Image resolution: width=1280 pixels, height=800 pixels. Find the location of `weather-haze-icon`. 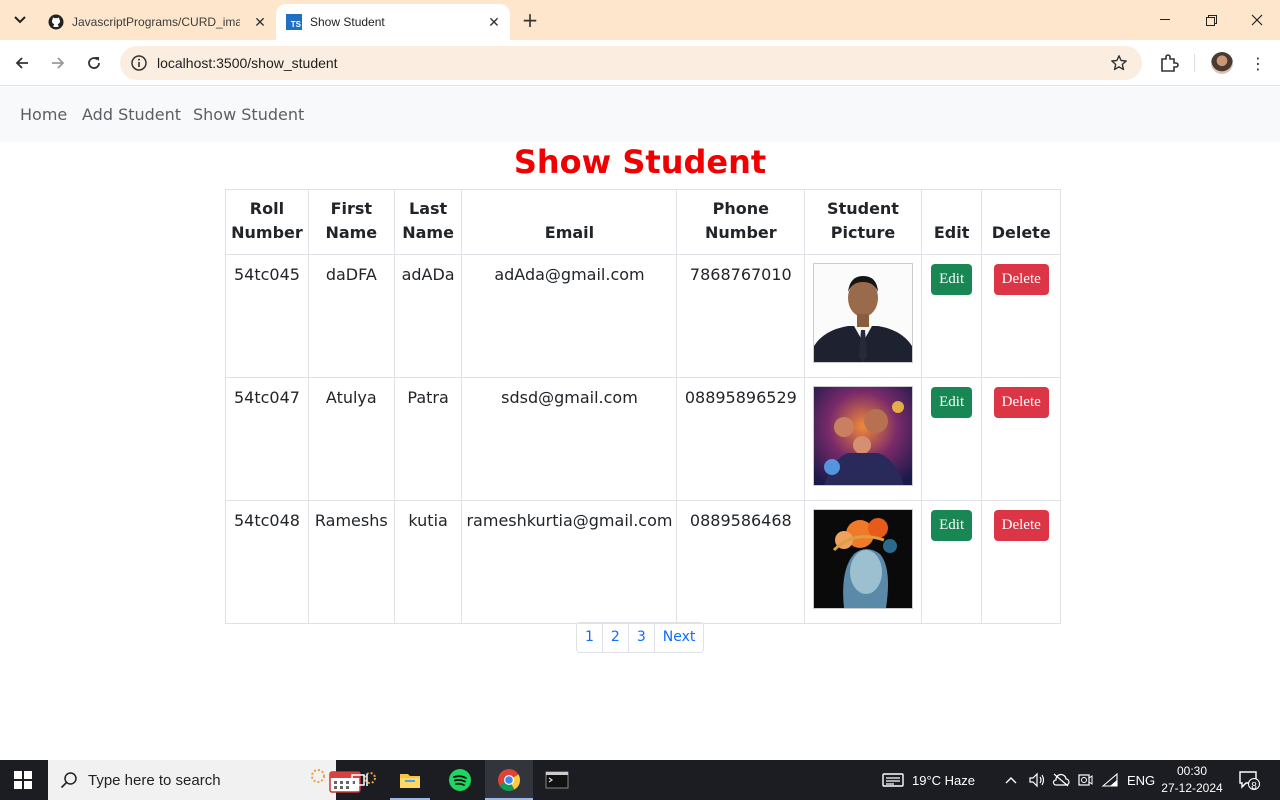

weather-haze-icon is located at coordinates (893, 780).